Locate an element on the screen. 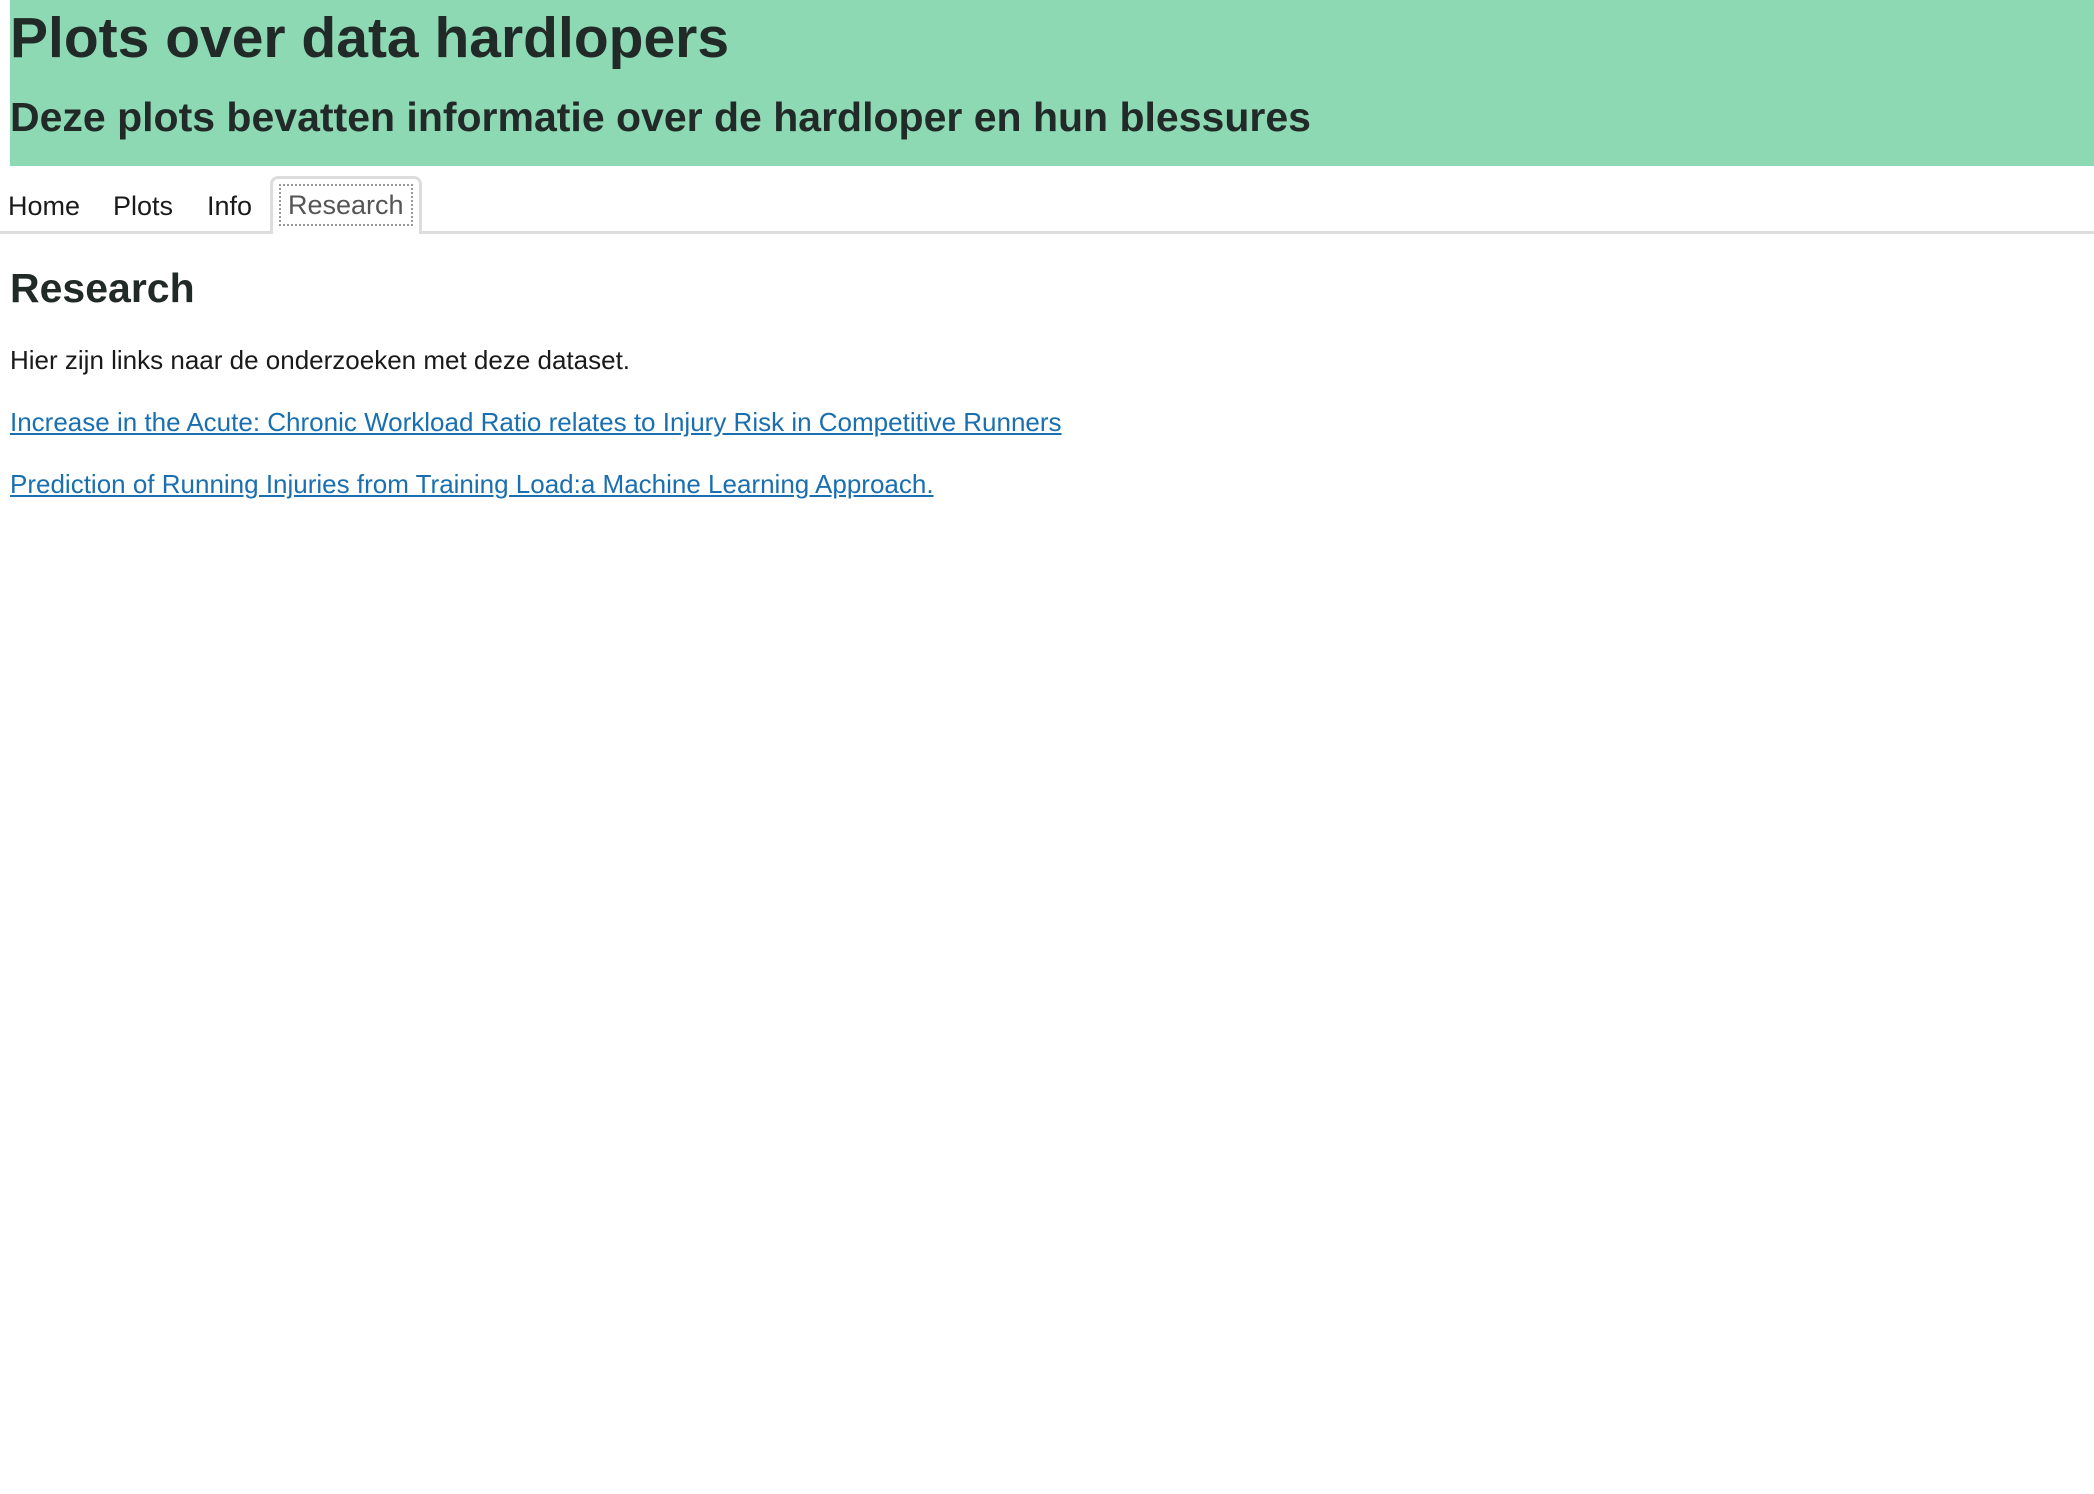 The width and height of the screenshot is (2094, 1494). tab-plots: Plots is located at coordinates (143, 205).